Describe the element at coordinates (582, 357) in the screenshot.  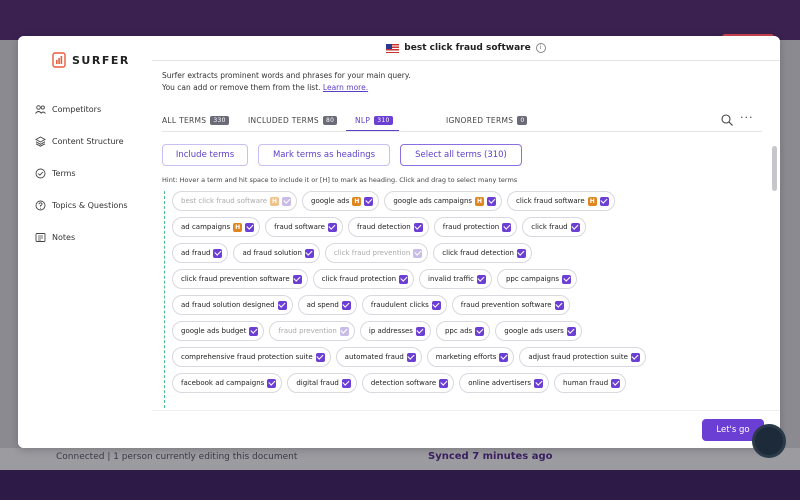
I see `term-chip: adjust fraud protection suite` at that location.